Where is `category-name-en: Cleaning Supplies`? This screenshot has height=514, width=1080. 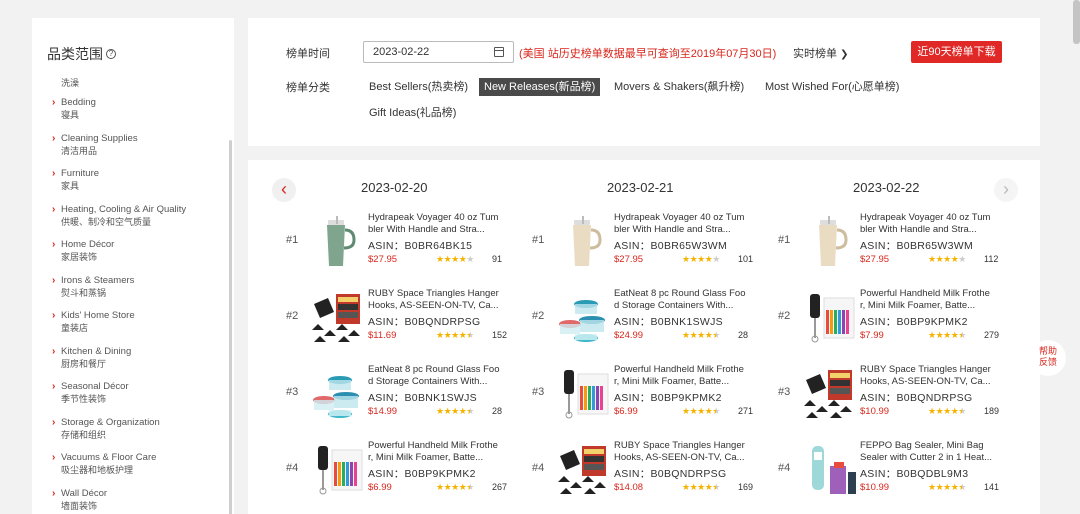
category-name-en: Cleaning Supplies is located at coordinates (99, 138).